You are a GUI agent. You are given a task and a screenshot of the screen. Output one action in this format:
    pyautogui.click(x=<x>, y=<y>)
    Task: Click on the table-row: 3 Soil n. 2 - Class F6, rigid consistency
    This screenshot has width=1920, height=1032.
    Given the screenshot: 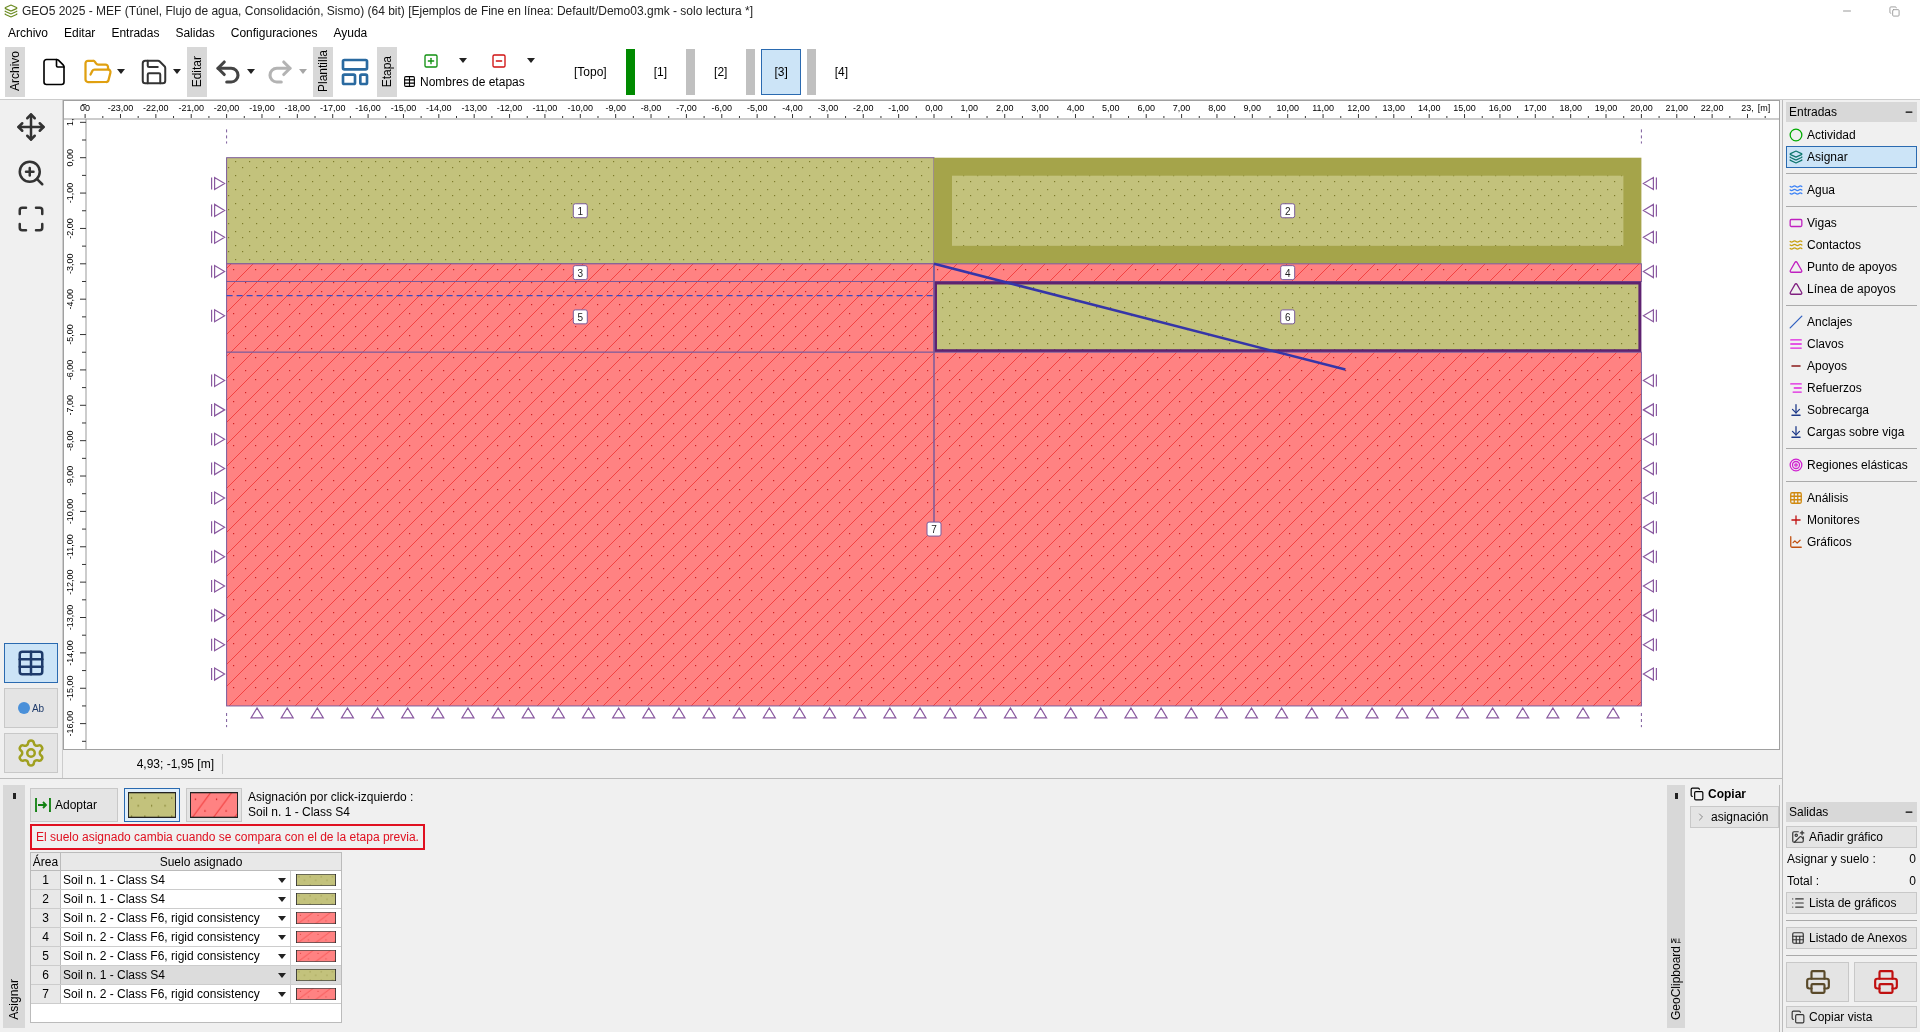 What is the action you would take?
    pyautogui.click(x=186, y=918)
    